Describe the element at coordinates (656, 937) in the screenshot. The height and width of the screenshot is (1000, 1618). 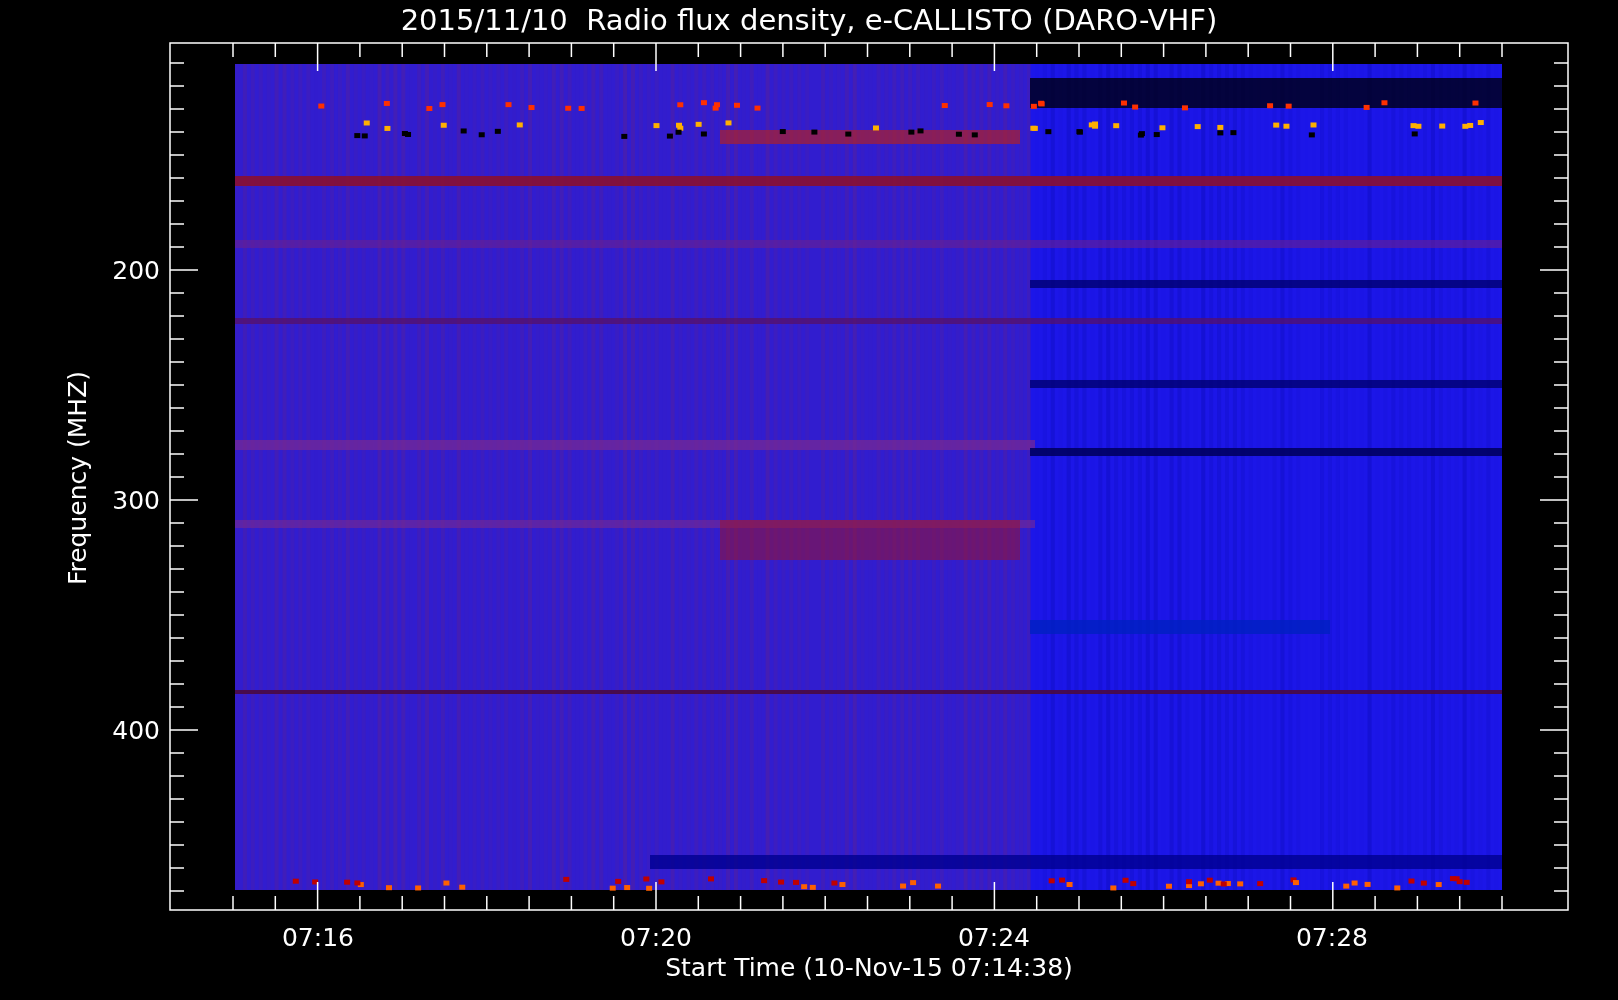
I see `tick-label: 07:20` at that location.